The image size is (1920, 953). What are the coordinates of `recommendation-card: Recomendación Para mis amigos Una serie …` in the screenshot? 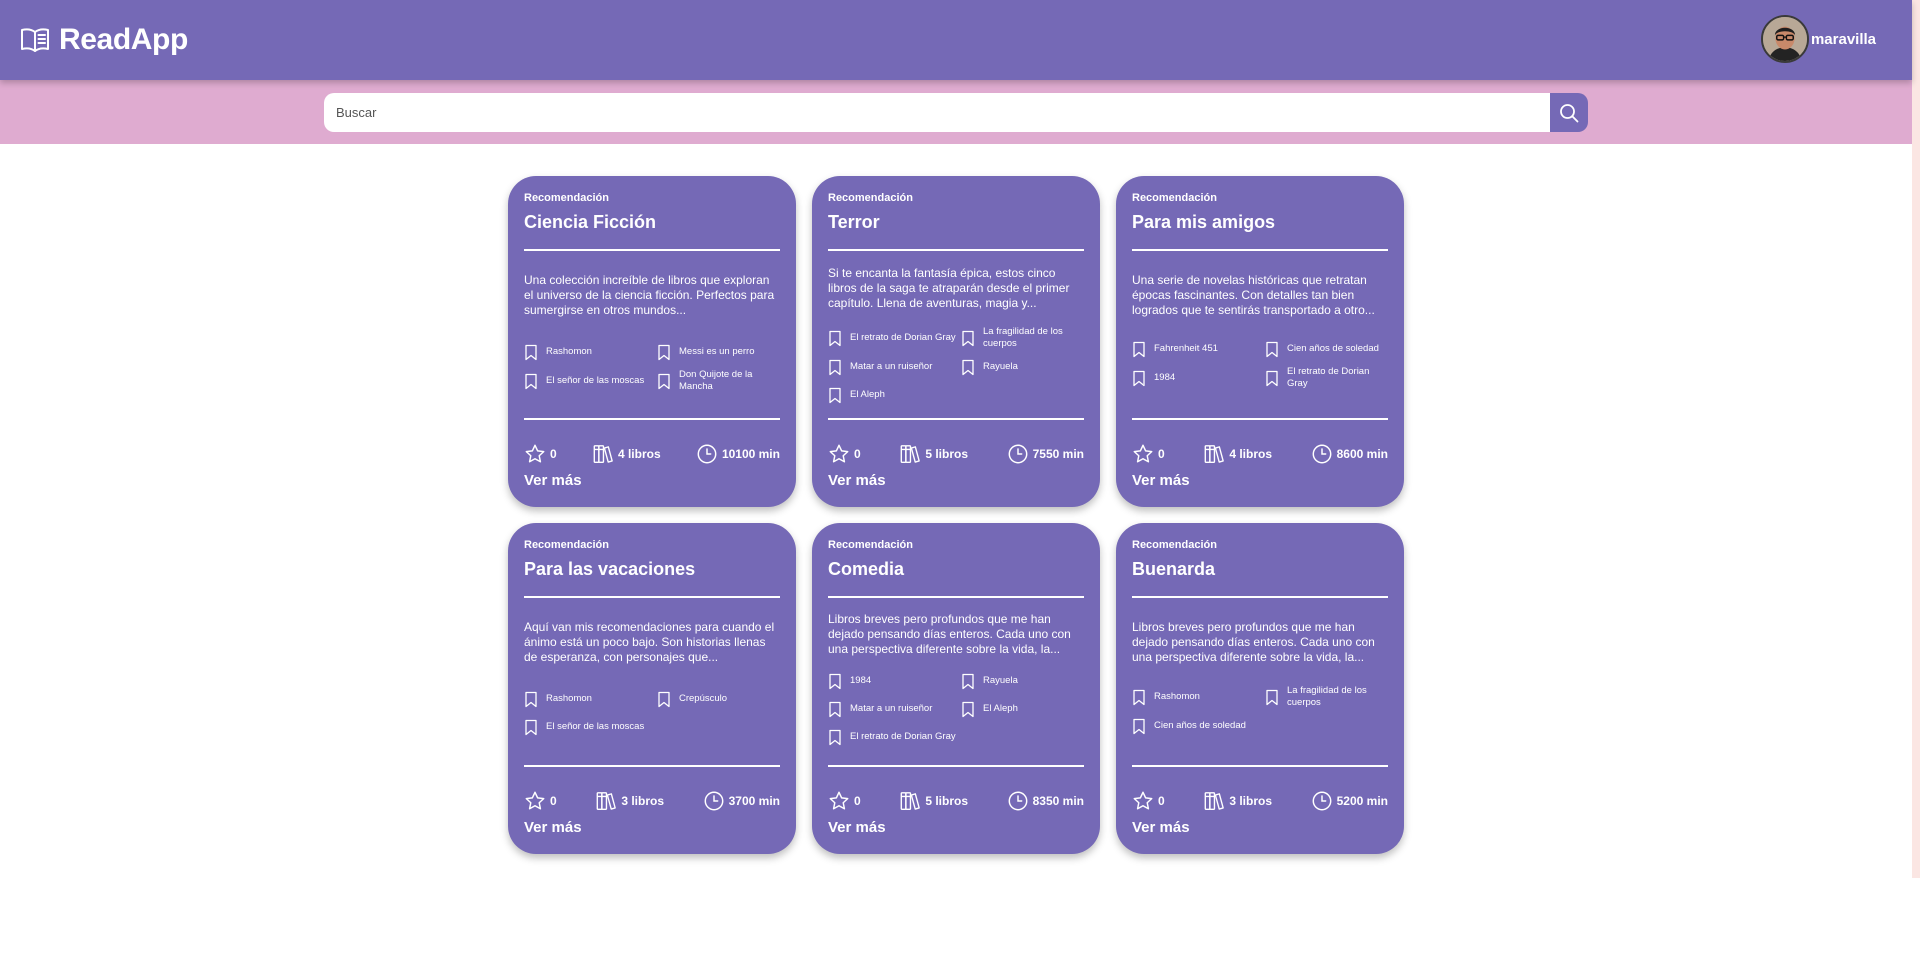 It's located at (1260, 341).